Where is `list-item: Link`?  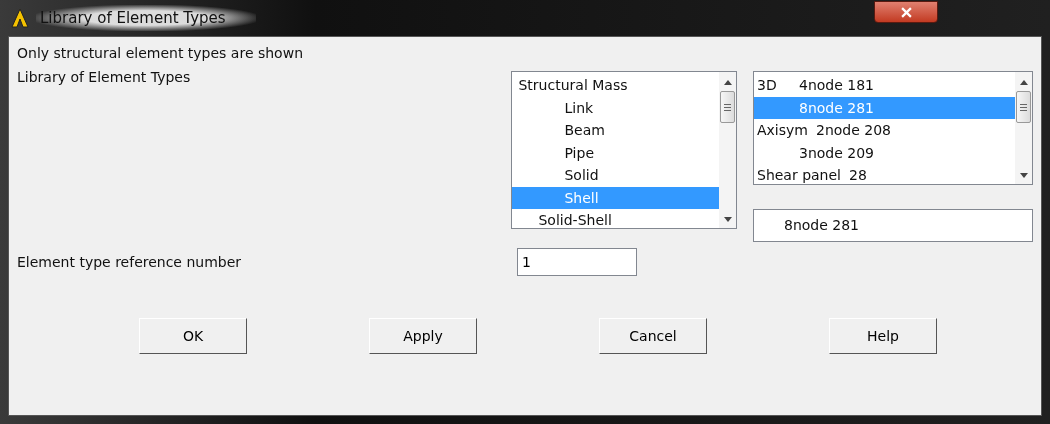
list-item: Link is located at coordinates (615, 107).